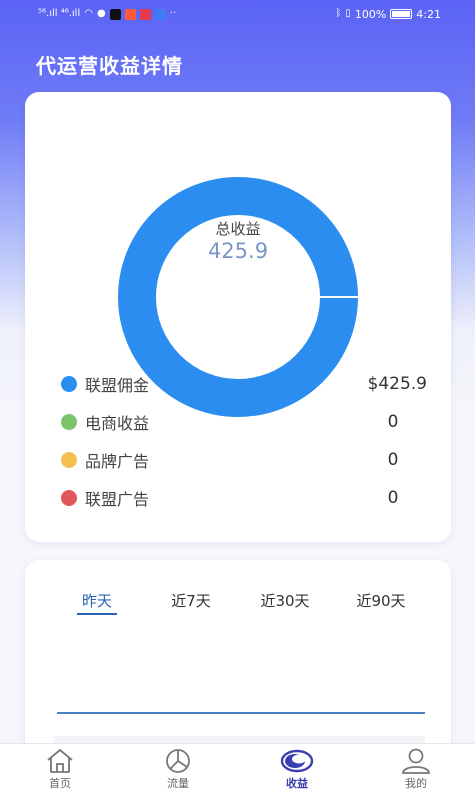 The image size is (475, 795). What do you see at coordinates (348, 13) in the screenshot?
I see `vibrate-icon: ▯` at bounding box center [348, 13].